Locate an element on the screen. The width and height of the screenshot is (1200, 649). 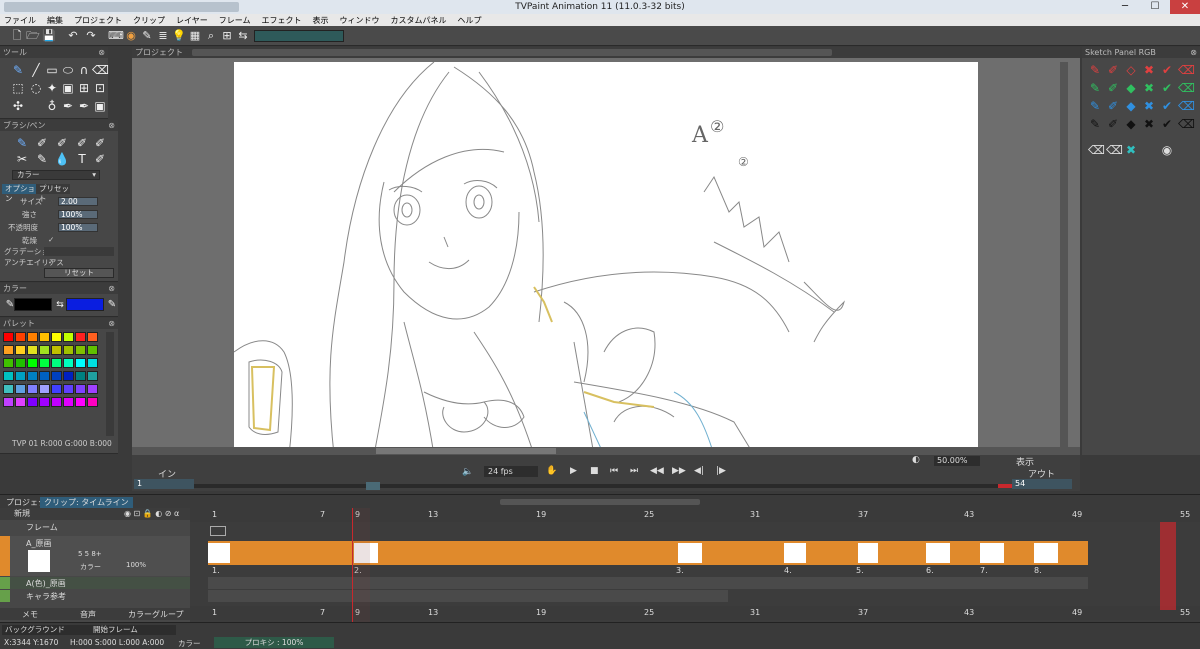
save-icon: 💾 is located at coordinates (49, 36).